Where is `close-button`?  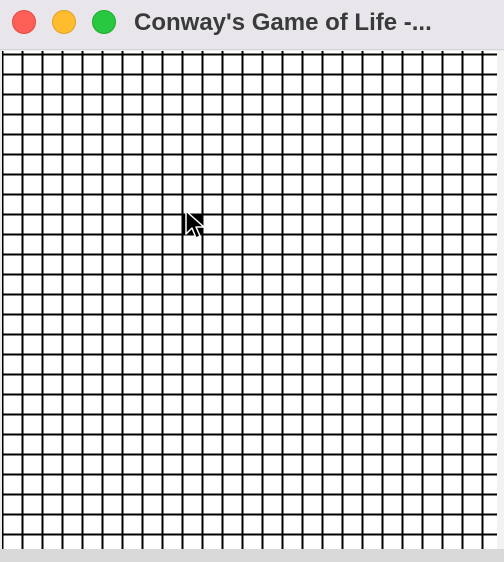
close-button is located at coordinates (24, 22).